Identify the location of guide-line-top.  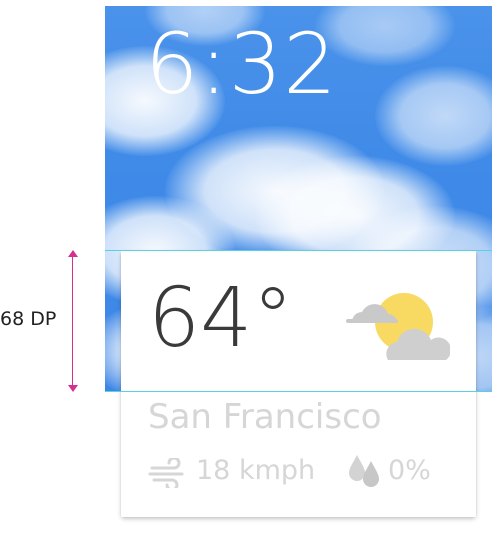
(298, 250).